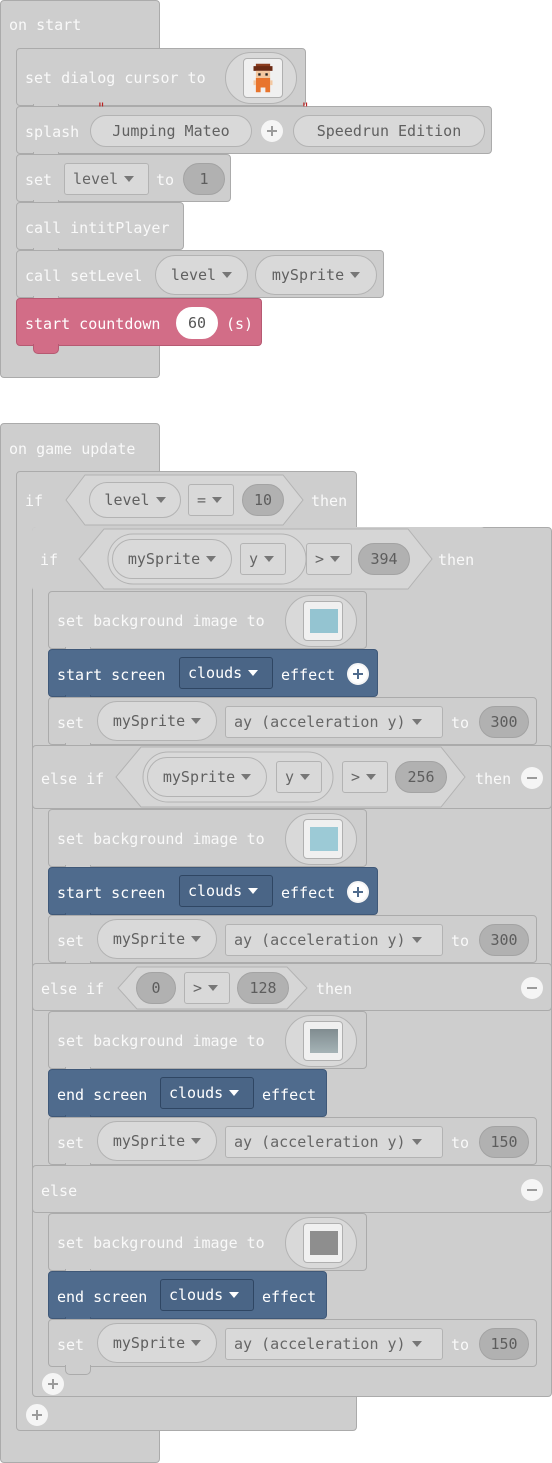 Image resolution: width=552 pixels, height=1463 pixels. Describe the element at coordinates (197, 323) in the screenshot. I see `countdown-value-field: 60` at that location.